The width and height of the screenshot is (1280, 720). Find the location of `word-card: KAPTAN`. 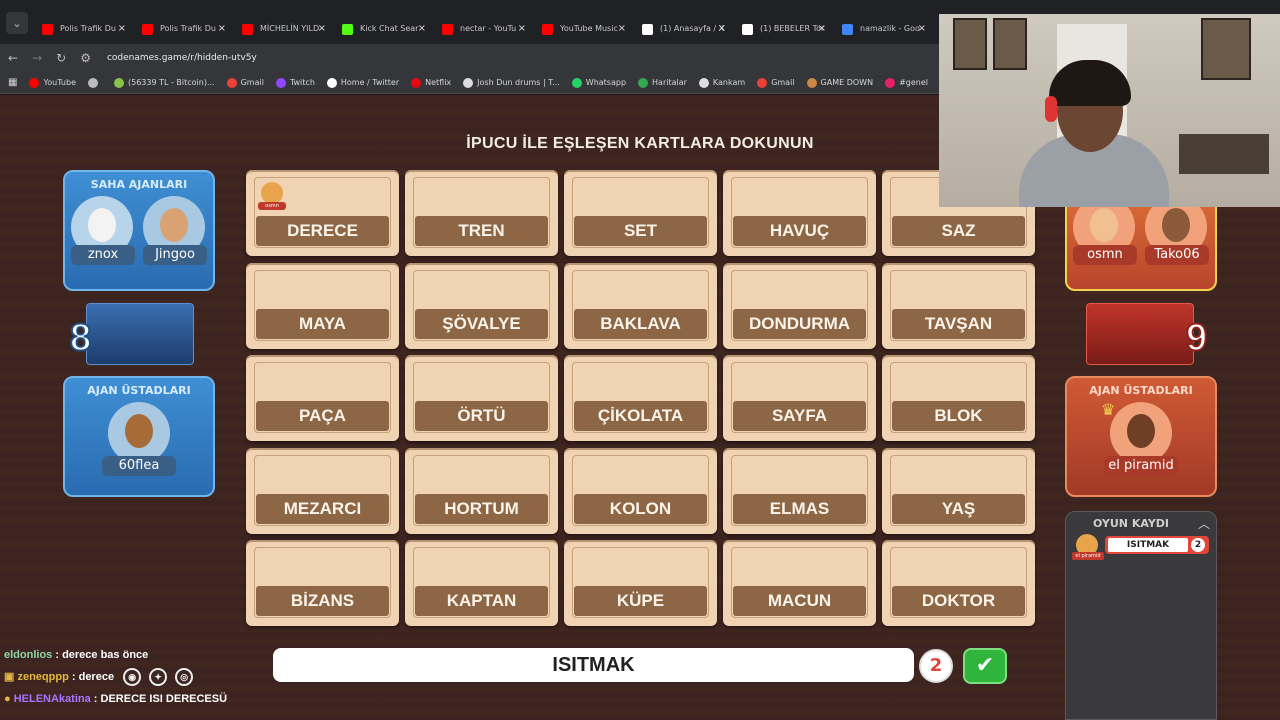

word-card: KAPTAN is located at coordinates (481, 583).